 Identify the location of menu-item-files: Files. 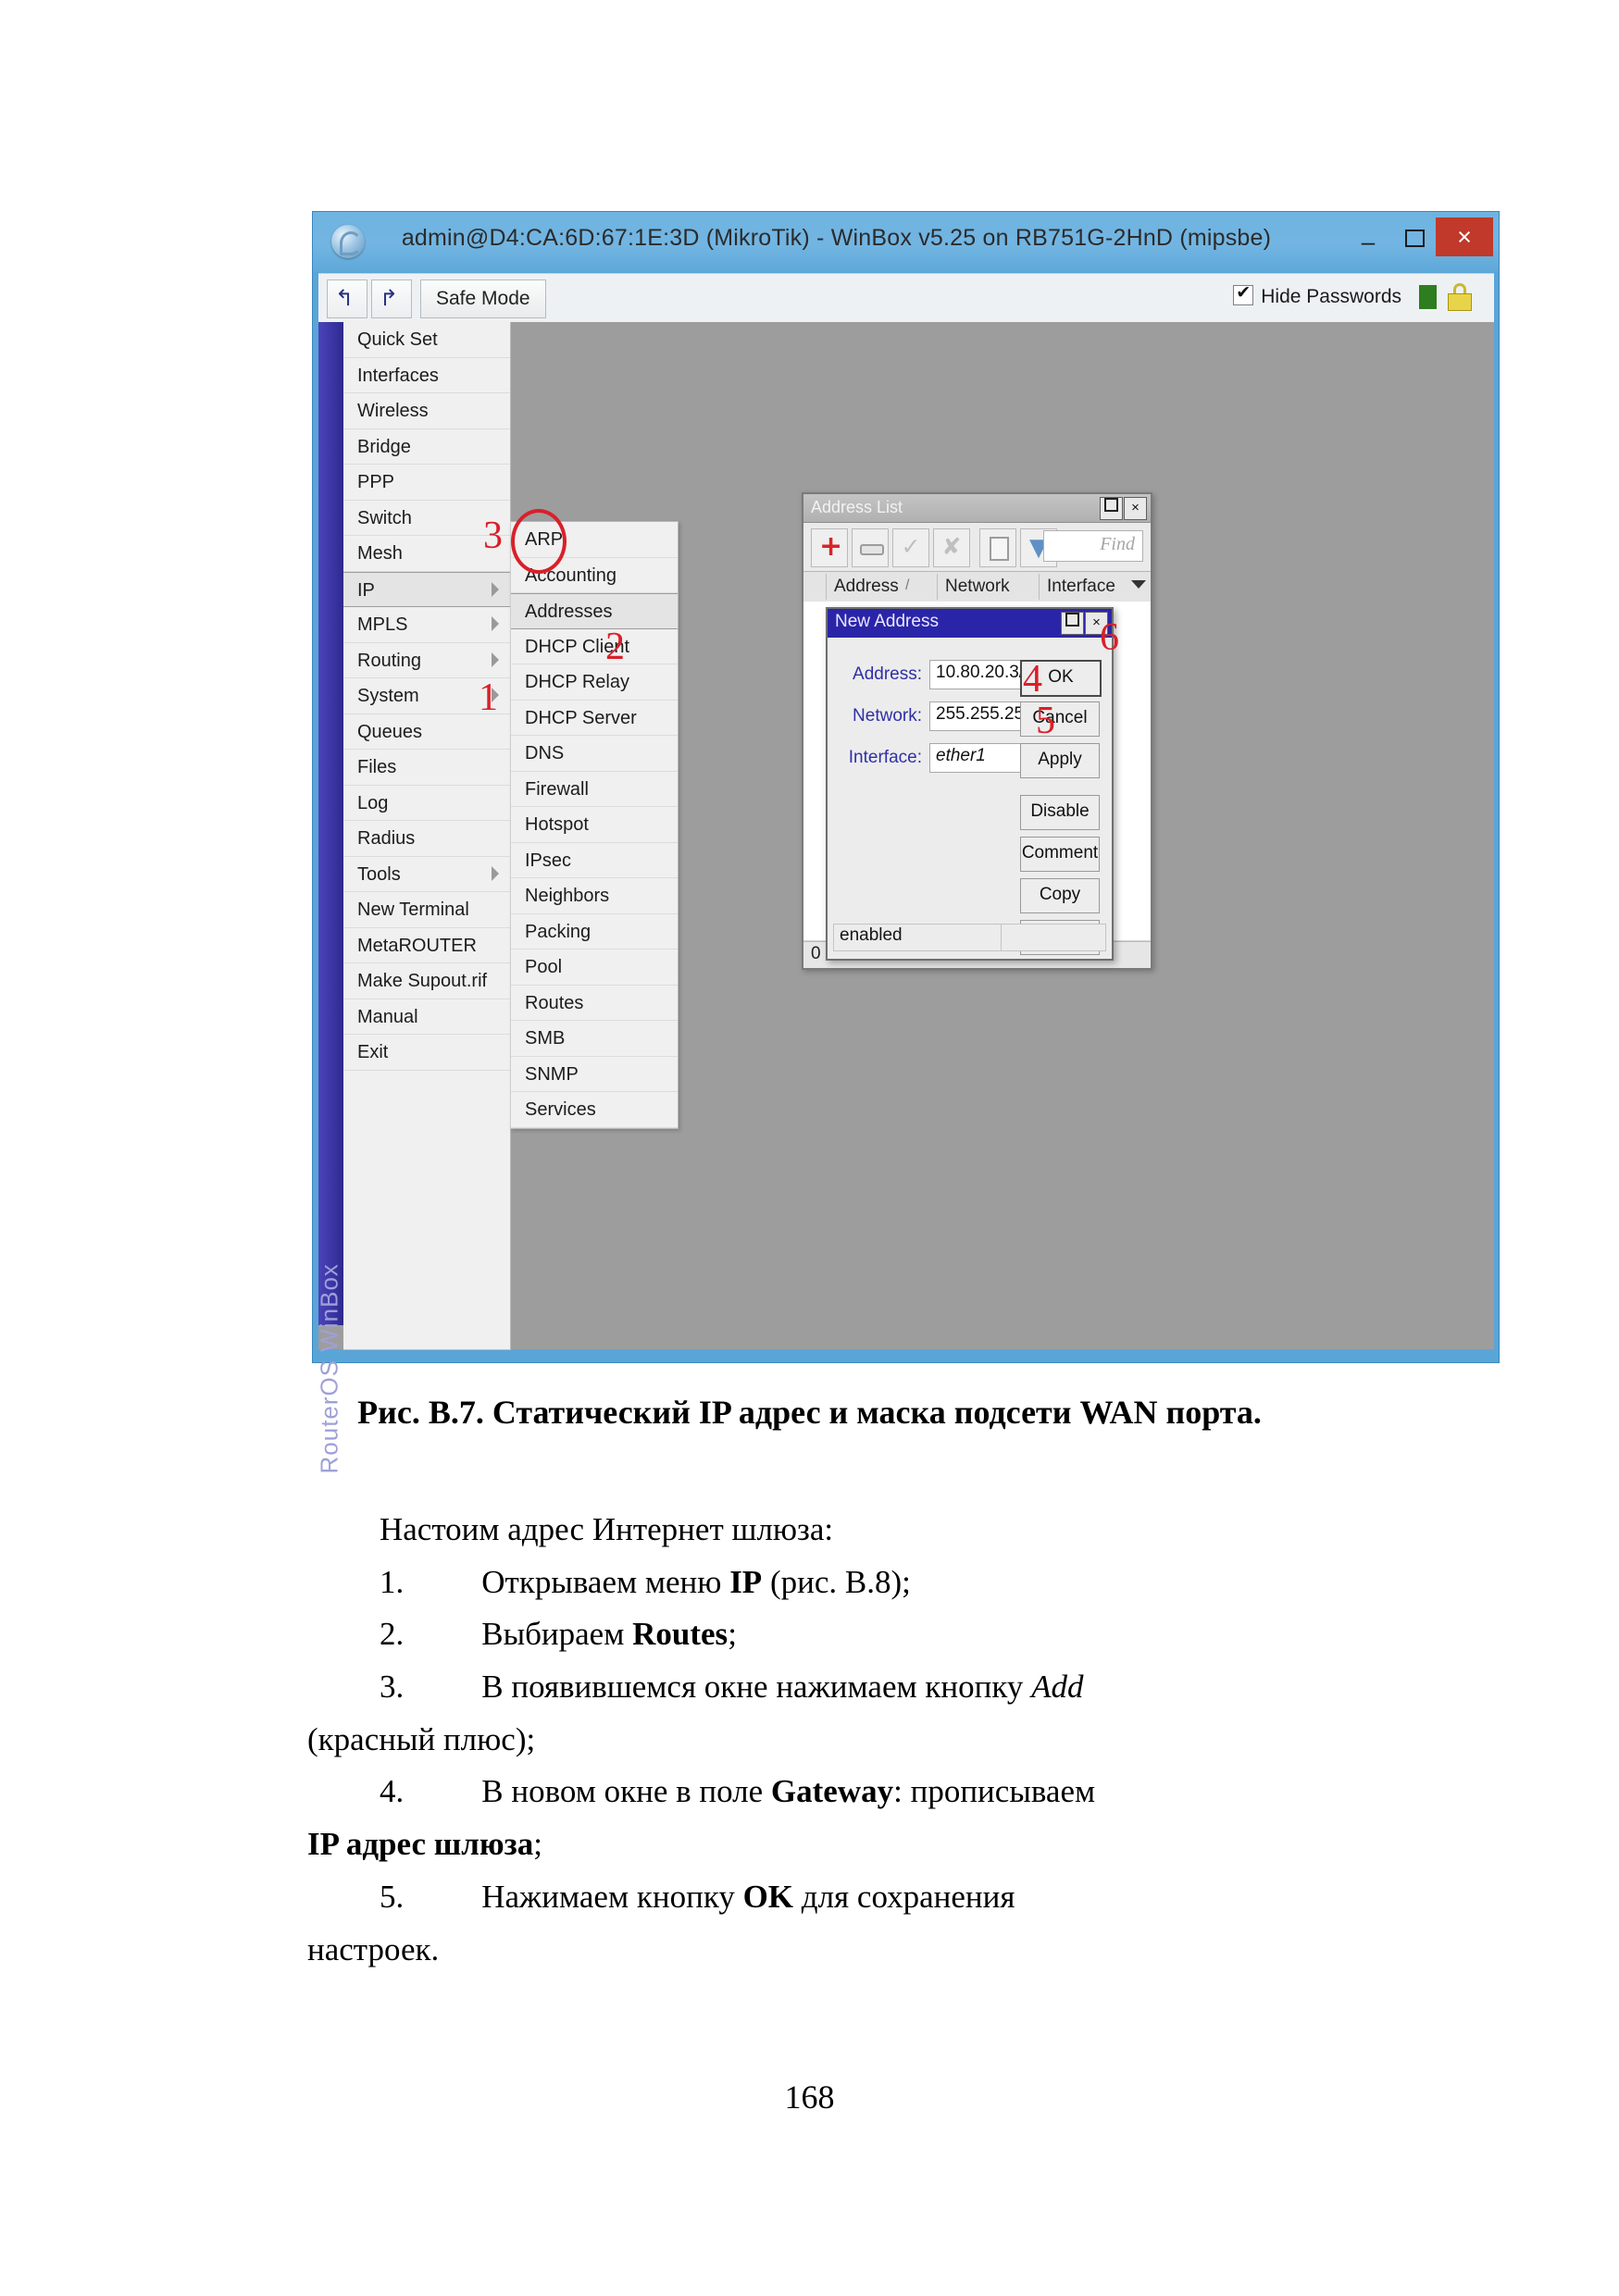
(427, 768).